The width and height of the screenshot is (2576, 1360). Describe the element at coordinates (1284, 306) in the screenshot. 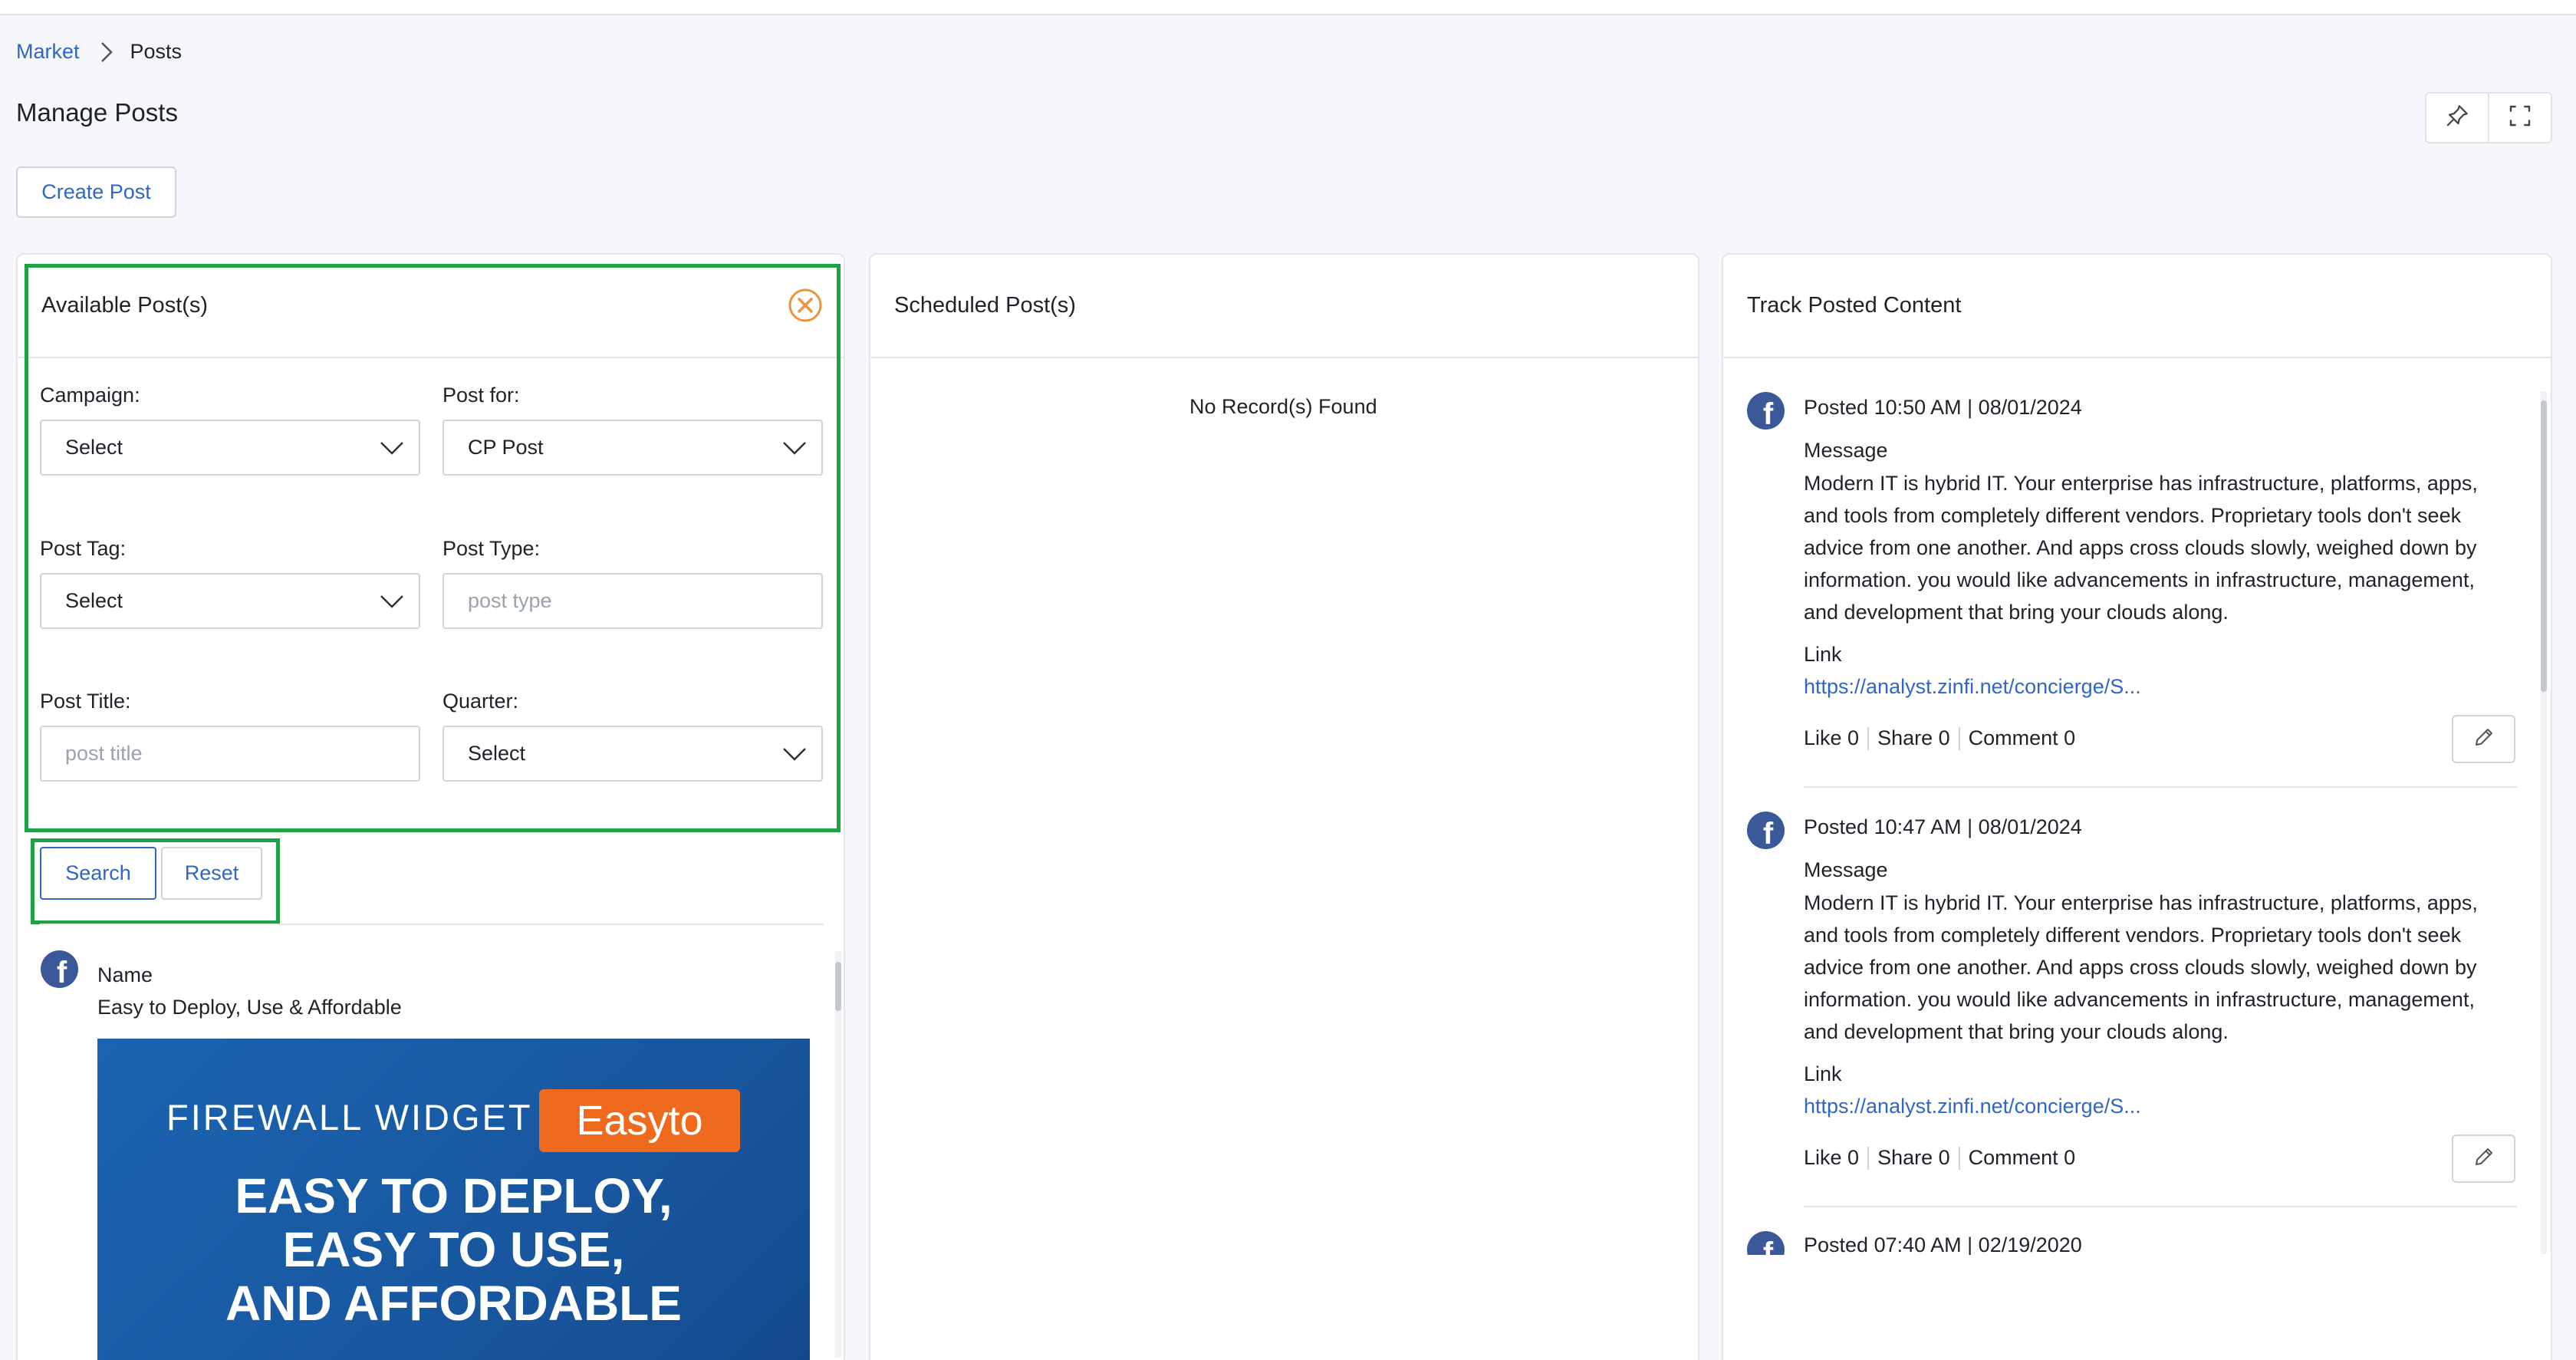

I see `scheduled-posts-header: Scheduled Post(s)` at that location.